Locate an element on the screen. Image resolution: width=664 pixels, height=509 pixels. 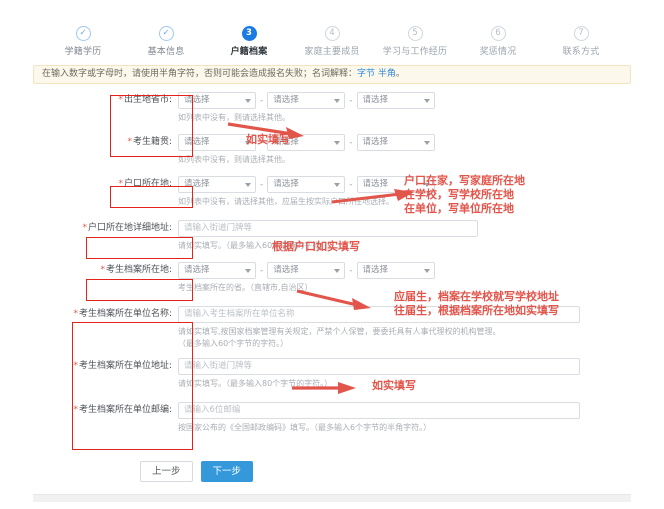
annotation-text-3: 根据户口如实填写 is located at coordinates (316, 246).